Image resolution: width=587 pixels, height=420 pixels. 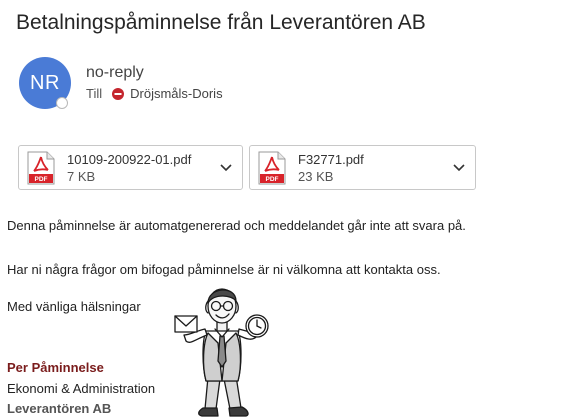 What do you see at coordinates (316, 176) in the screenshot?
I see `attachment-size: 23 KB` at bounding box center [316, 176].